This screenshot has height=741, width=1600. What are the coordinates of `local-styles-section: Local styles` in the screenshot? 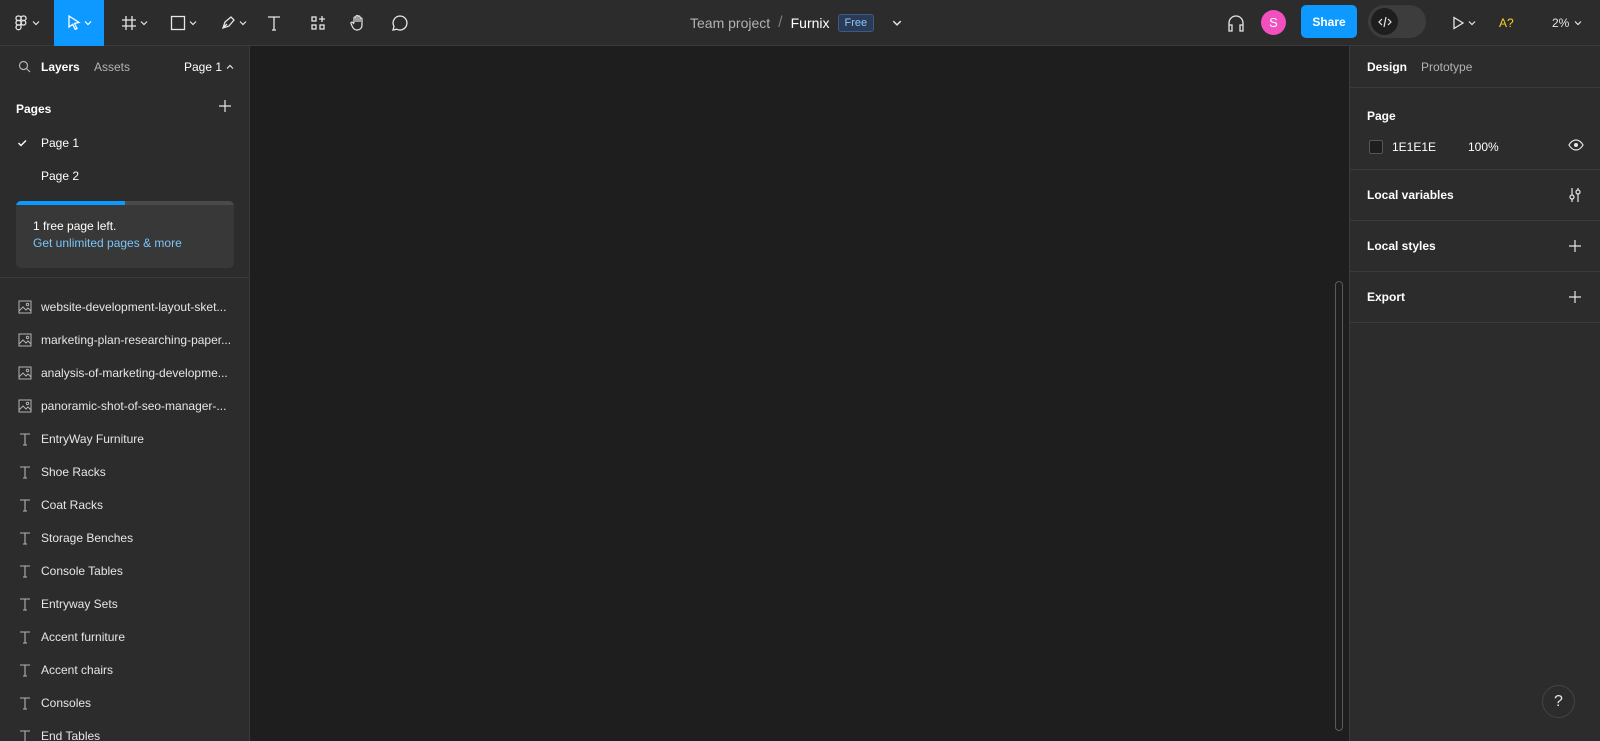 It's located at (1475, 246).